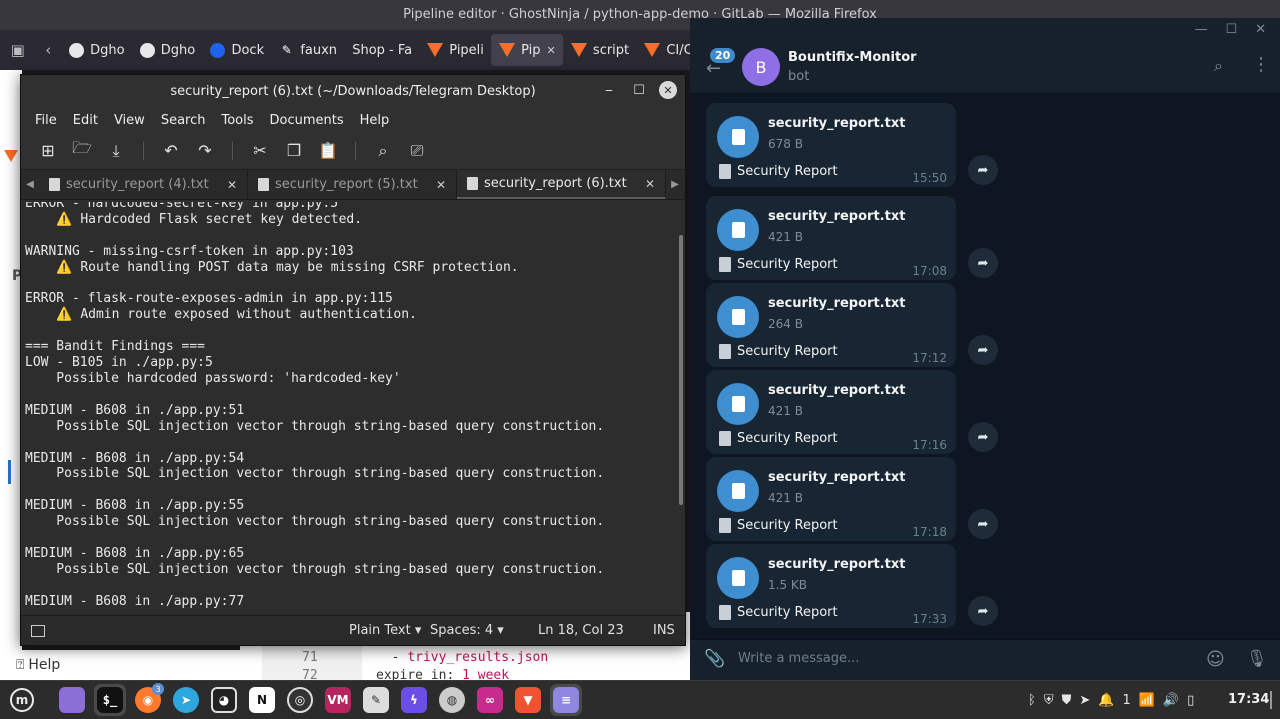 This screenshot has width=1280, height=719. I want to click on document-tab-active: security_report (6).txt ✕, so click(561, 184).